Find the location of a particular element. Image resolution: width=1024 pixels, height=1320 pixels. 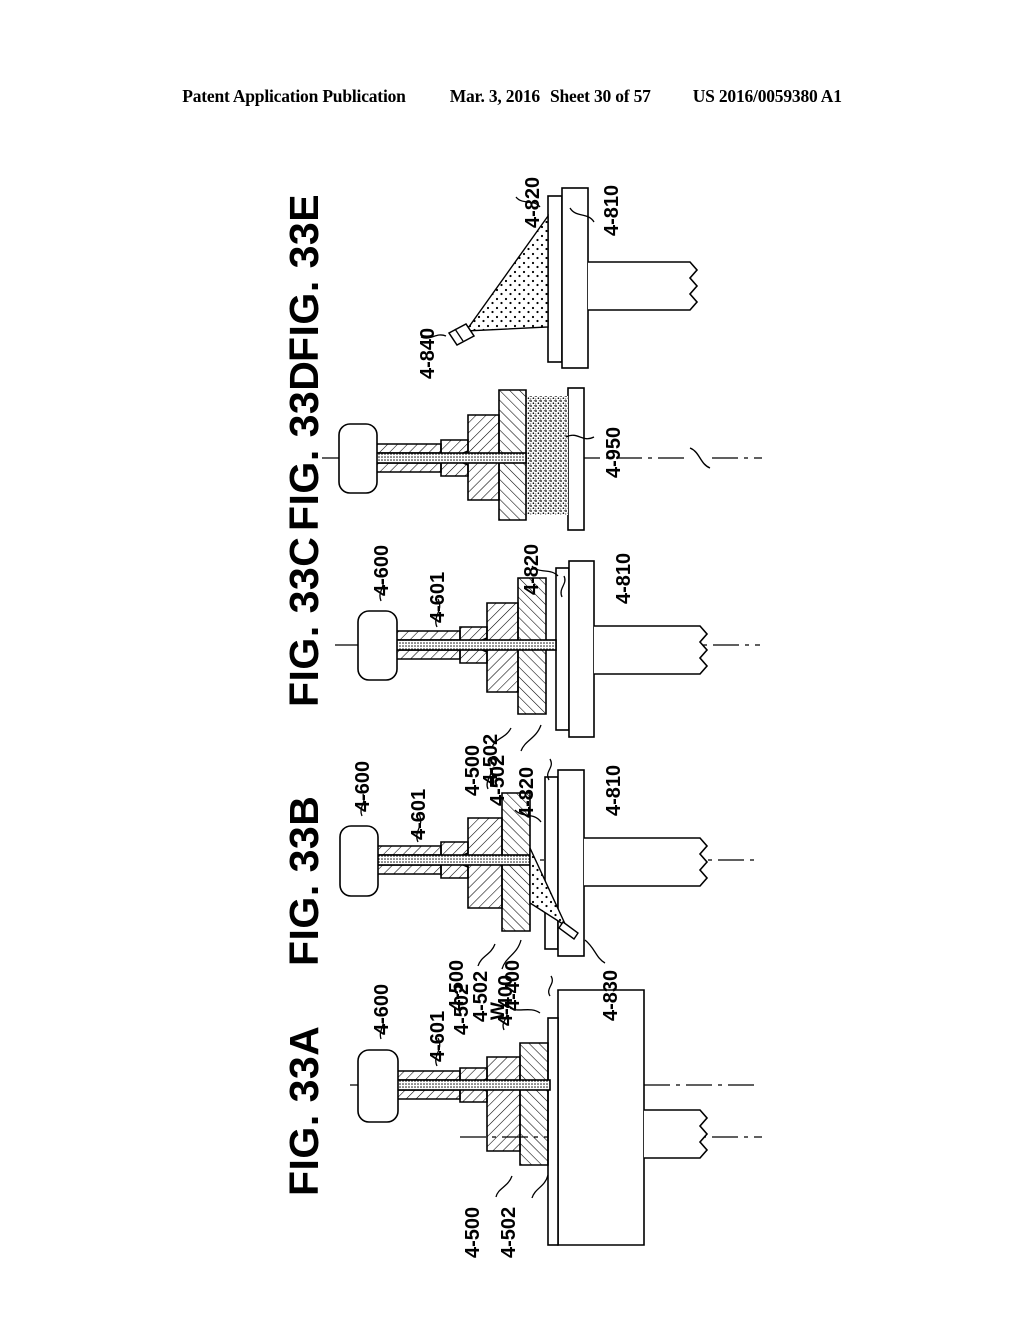

ref-4-950-fig33d: 4-950 is located at coordinates (614, 452).